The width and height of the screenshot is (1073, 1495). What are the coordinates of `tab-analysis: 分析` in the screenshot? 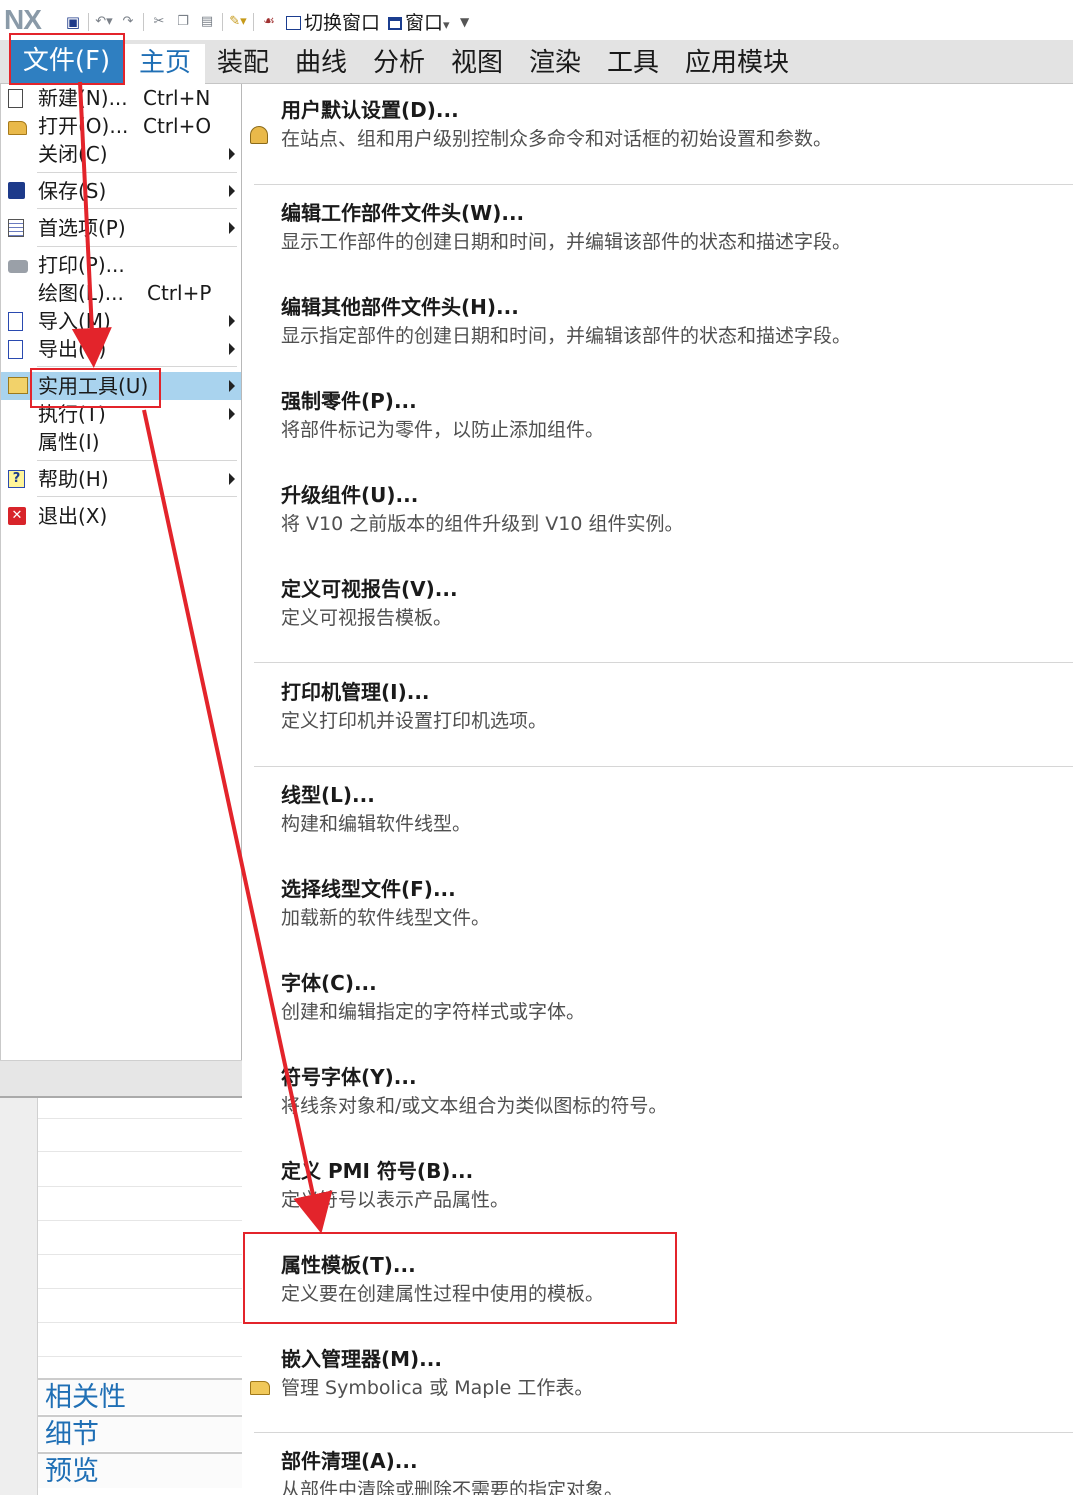 It's located at (399, 64).